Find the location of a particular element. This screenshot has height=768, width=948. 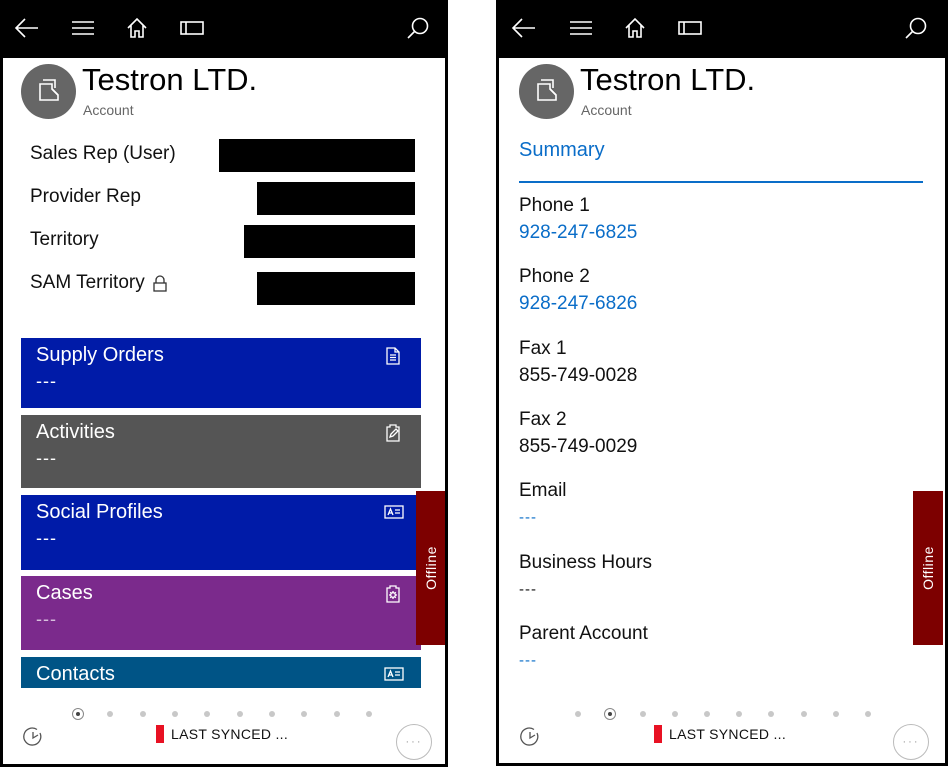

field-sam-territory: SAM Territory is located at coordinates (222, 289).